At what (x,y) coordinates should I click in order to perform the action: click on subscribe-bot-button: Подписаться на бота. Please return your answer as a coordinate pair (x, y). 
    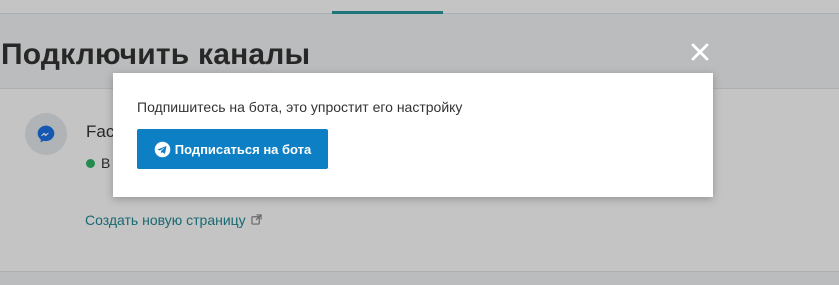
    Looking at the image, I should click on (232, 149).